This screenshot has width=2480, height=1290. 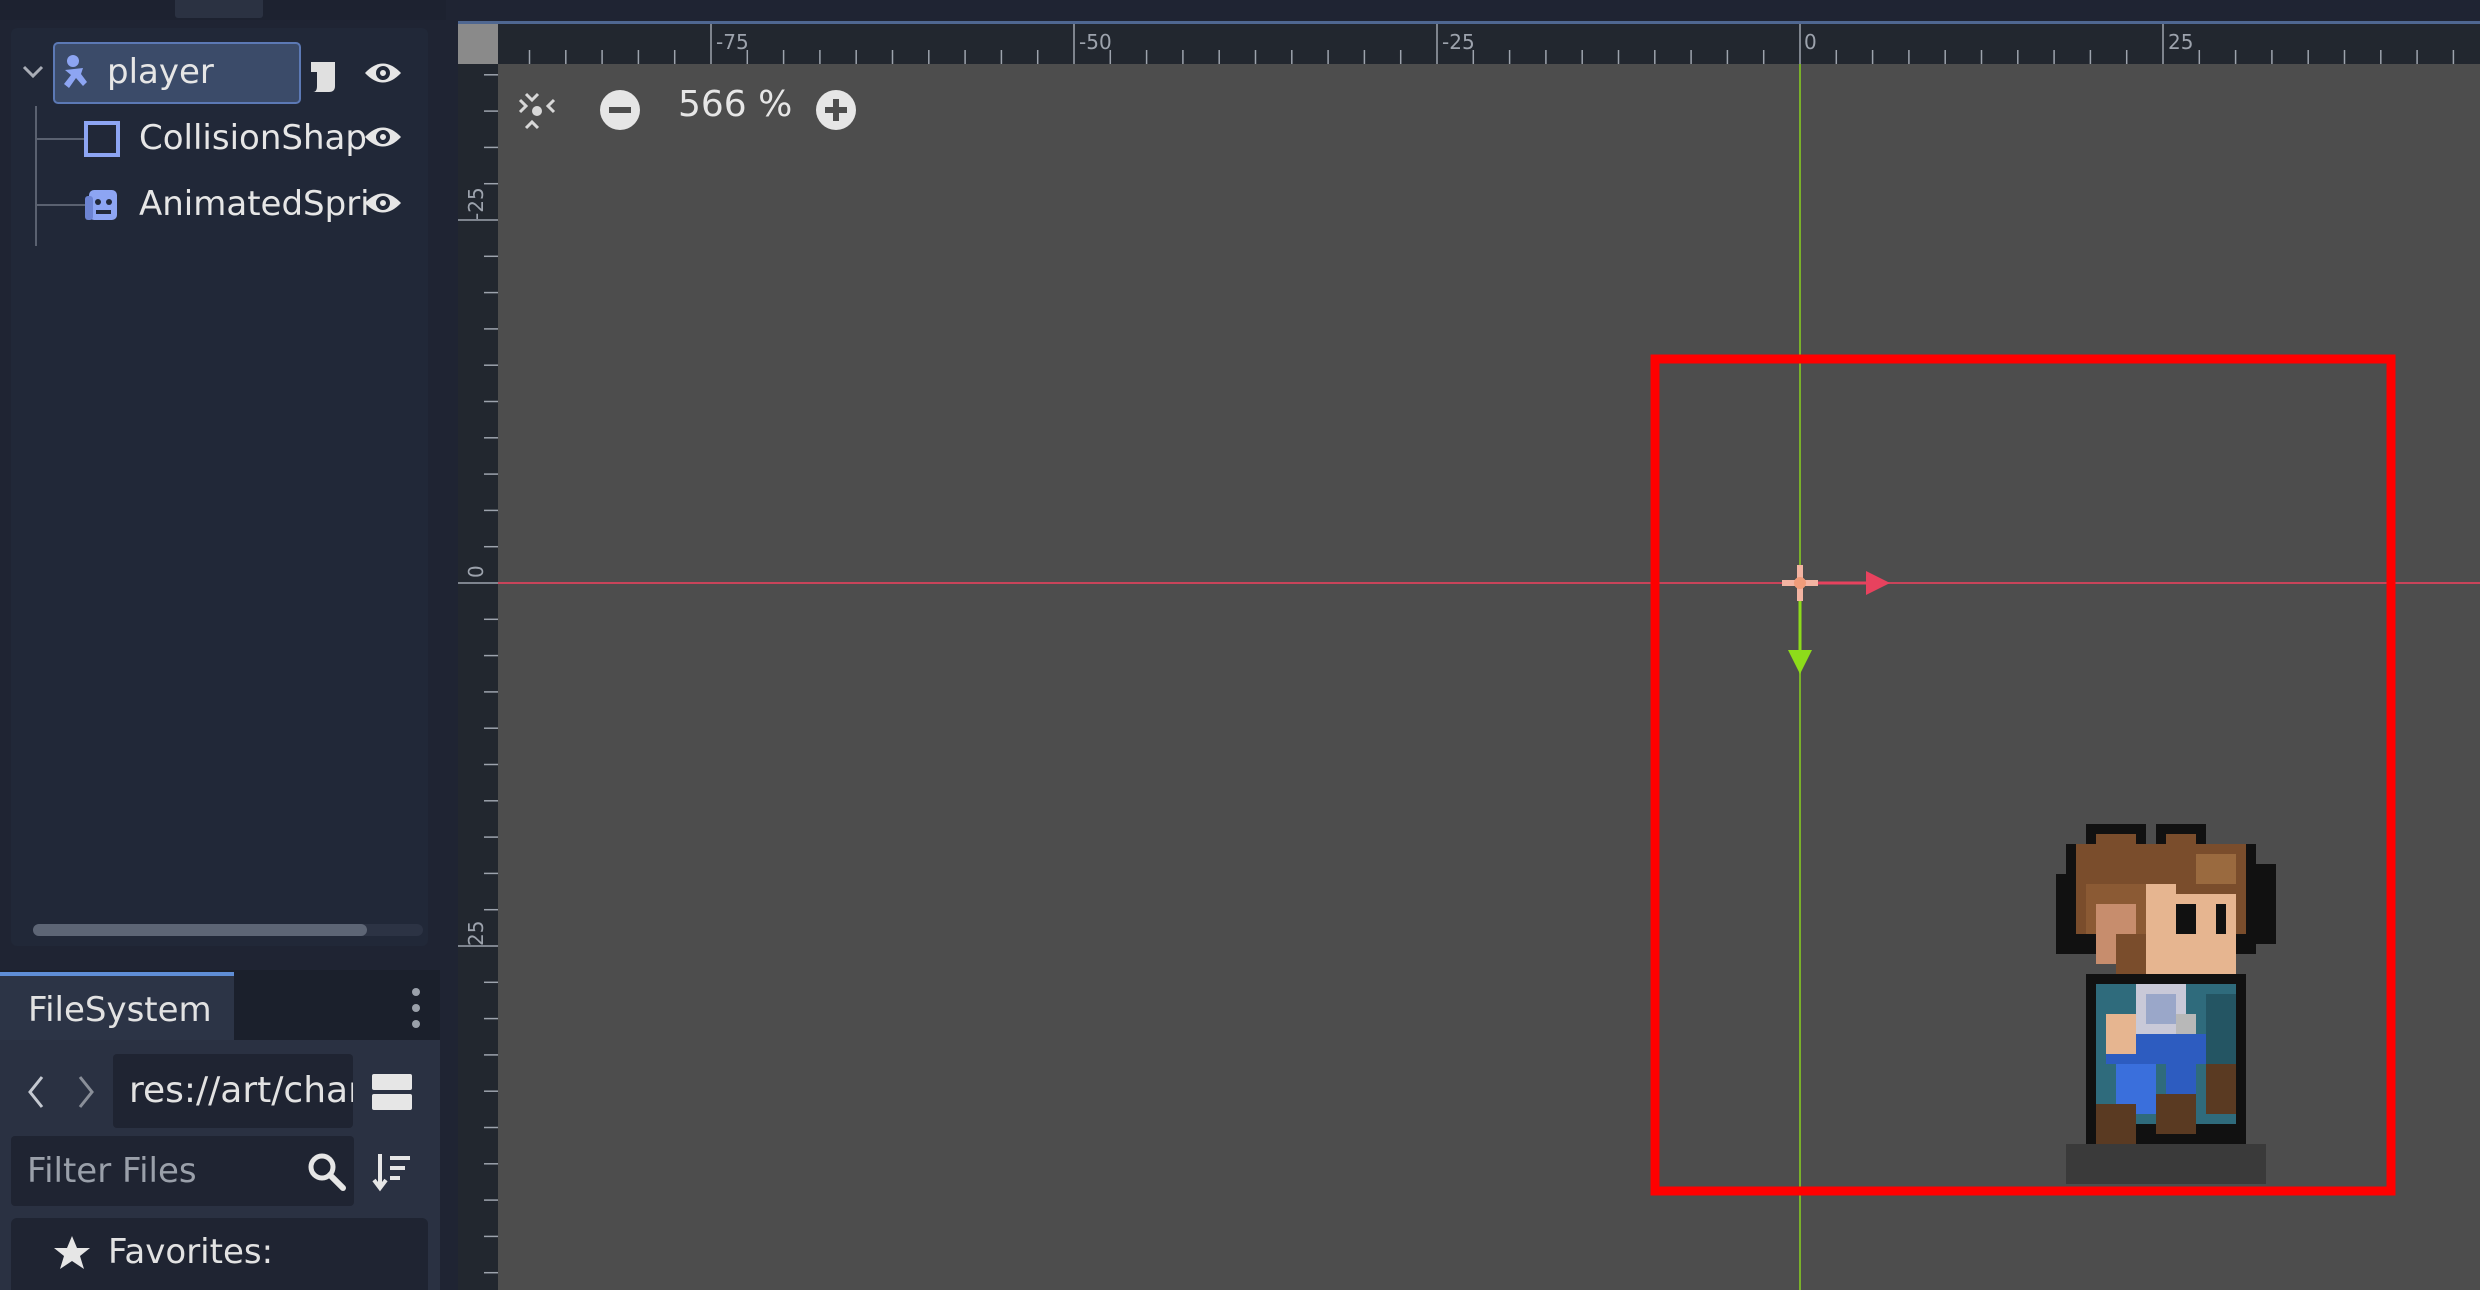 What do you see at coordinates (476, 203) in the screenshot?
I see `ruler-v-label: -25` at bounding box center [476, 203].